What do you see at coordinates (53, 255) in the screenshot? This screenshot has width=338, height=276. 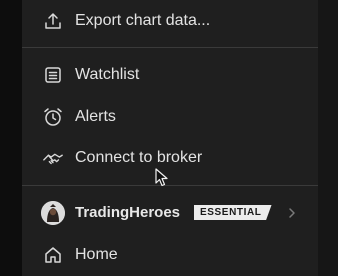 I see `home-icon` at bounding box center [53, 255].